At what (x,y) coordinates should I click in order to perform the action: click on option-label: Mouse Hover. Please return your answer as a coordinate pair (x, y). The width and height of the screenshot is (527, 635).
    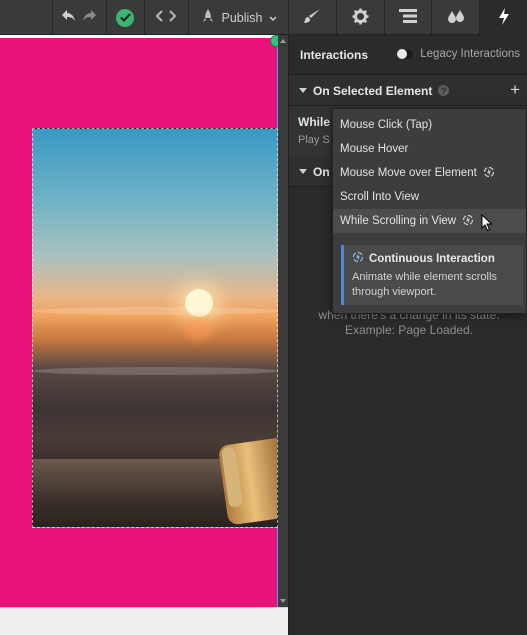
    Looking at the image, I should click on (374, 149).